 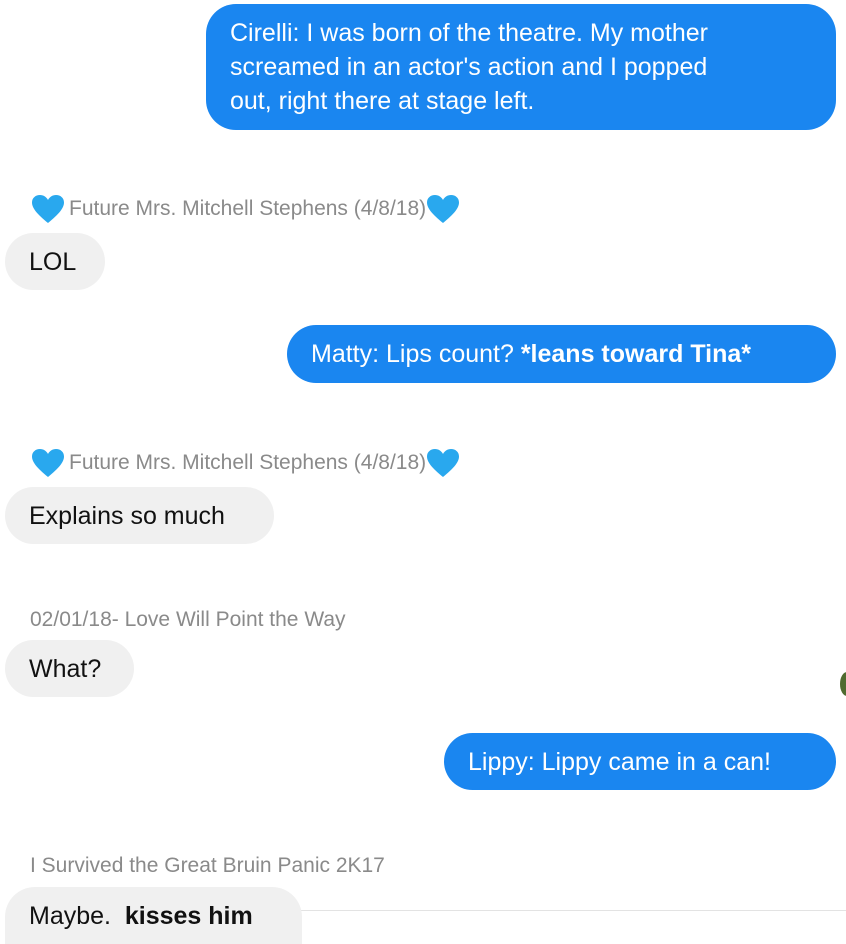 I want to click on sender-name: I Survived the Great Bruin Panic 2K17, so click(x=207, y=865).